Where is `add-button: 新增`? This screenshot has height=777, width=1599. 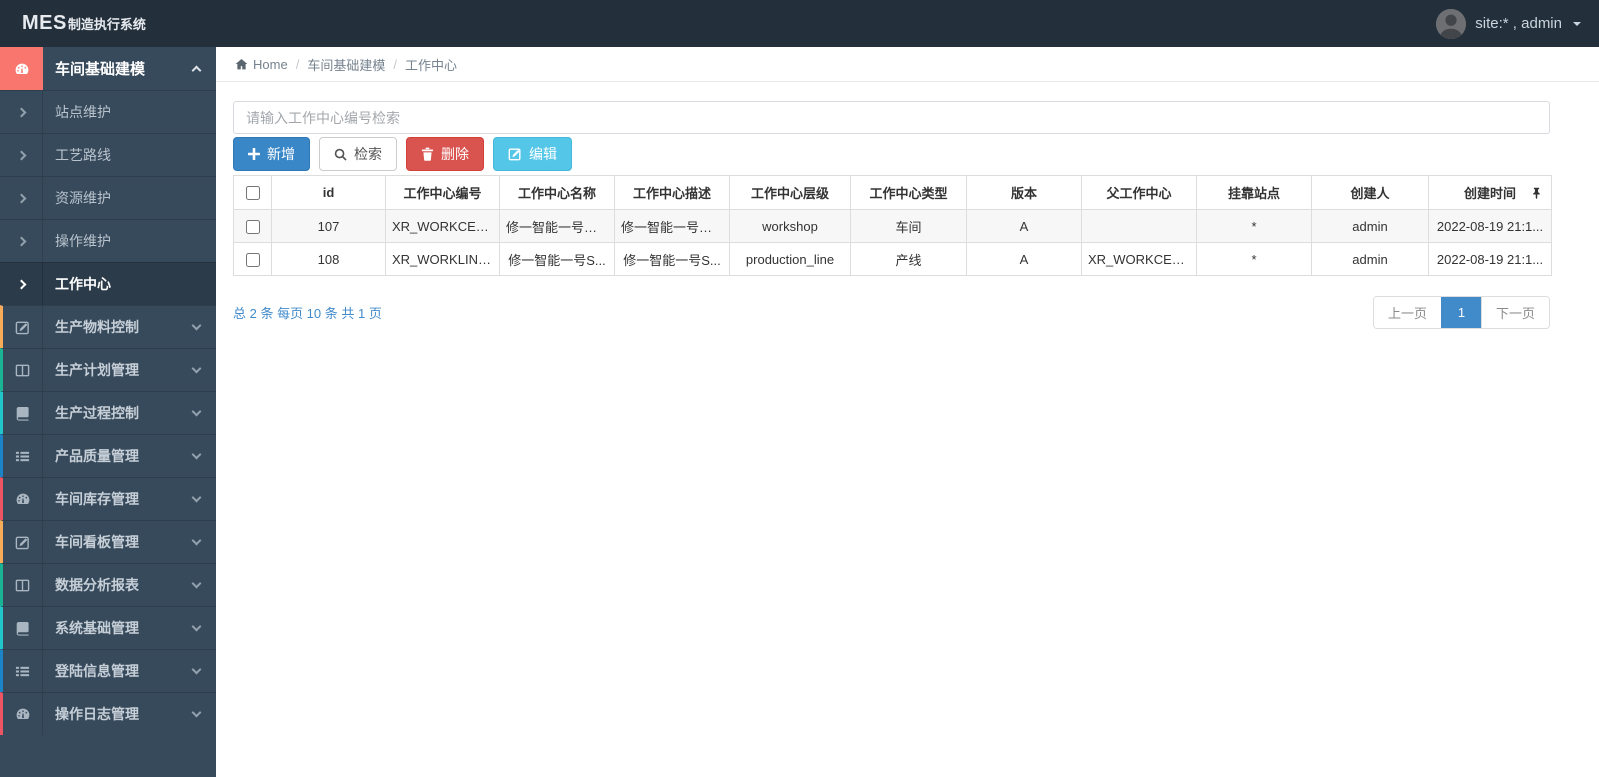
add-button: 新增 is located at coordinates (271, 154).